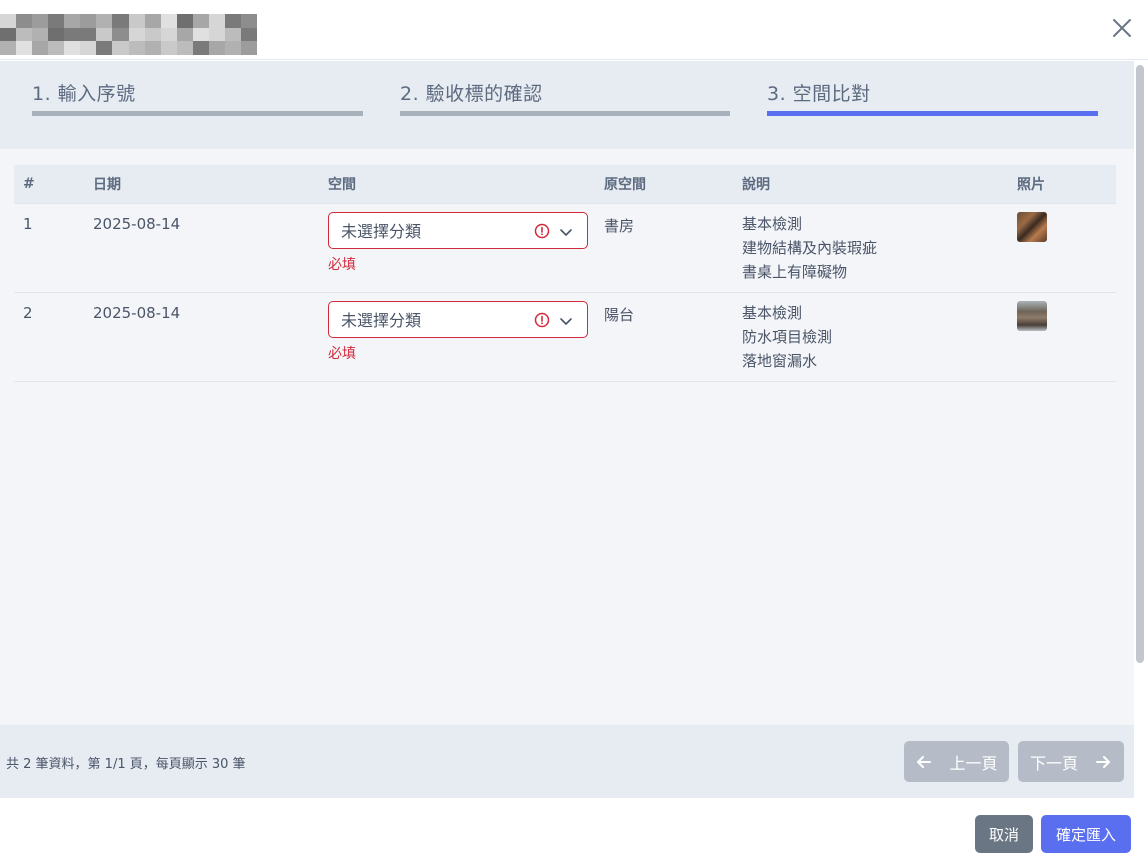 This screenshot has width=1148, height=866. Describe the element at coordinates (28, 223) in the screenshot. I see `row-index: 1` at that location.